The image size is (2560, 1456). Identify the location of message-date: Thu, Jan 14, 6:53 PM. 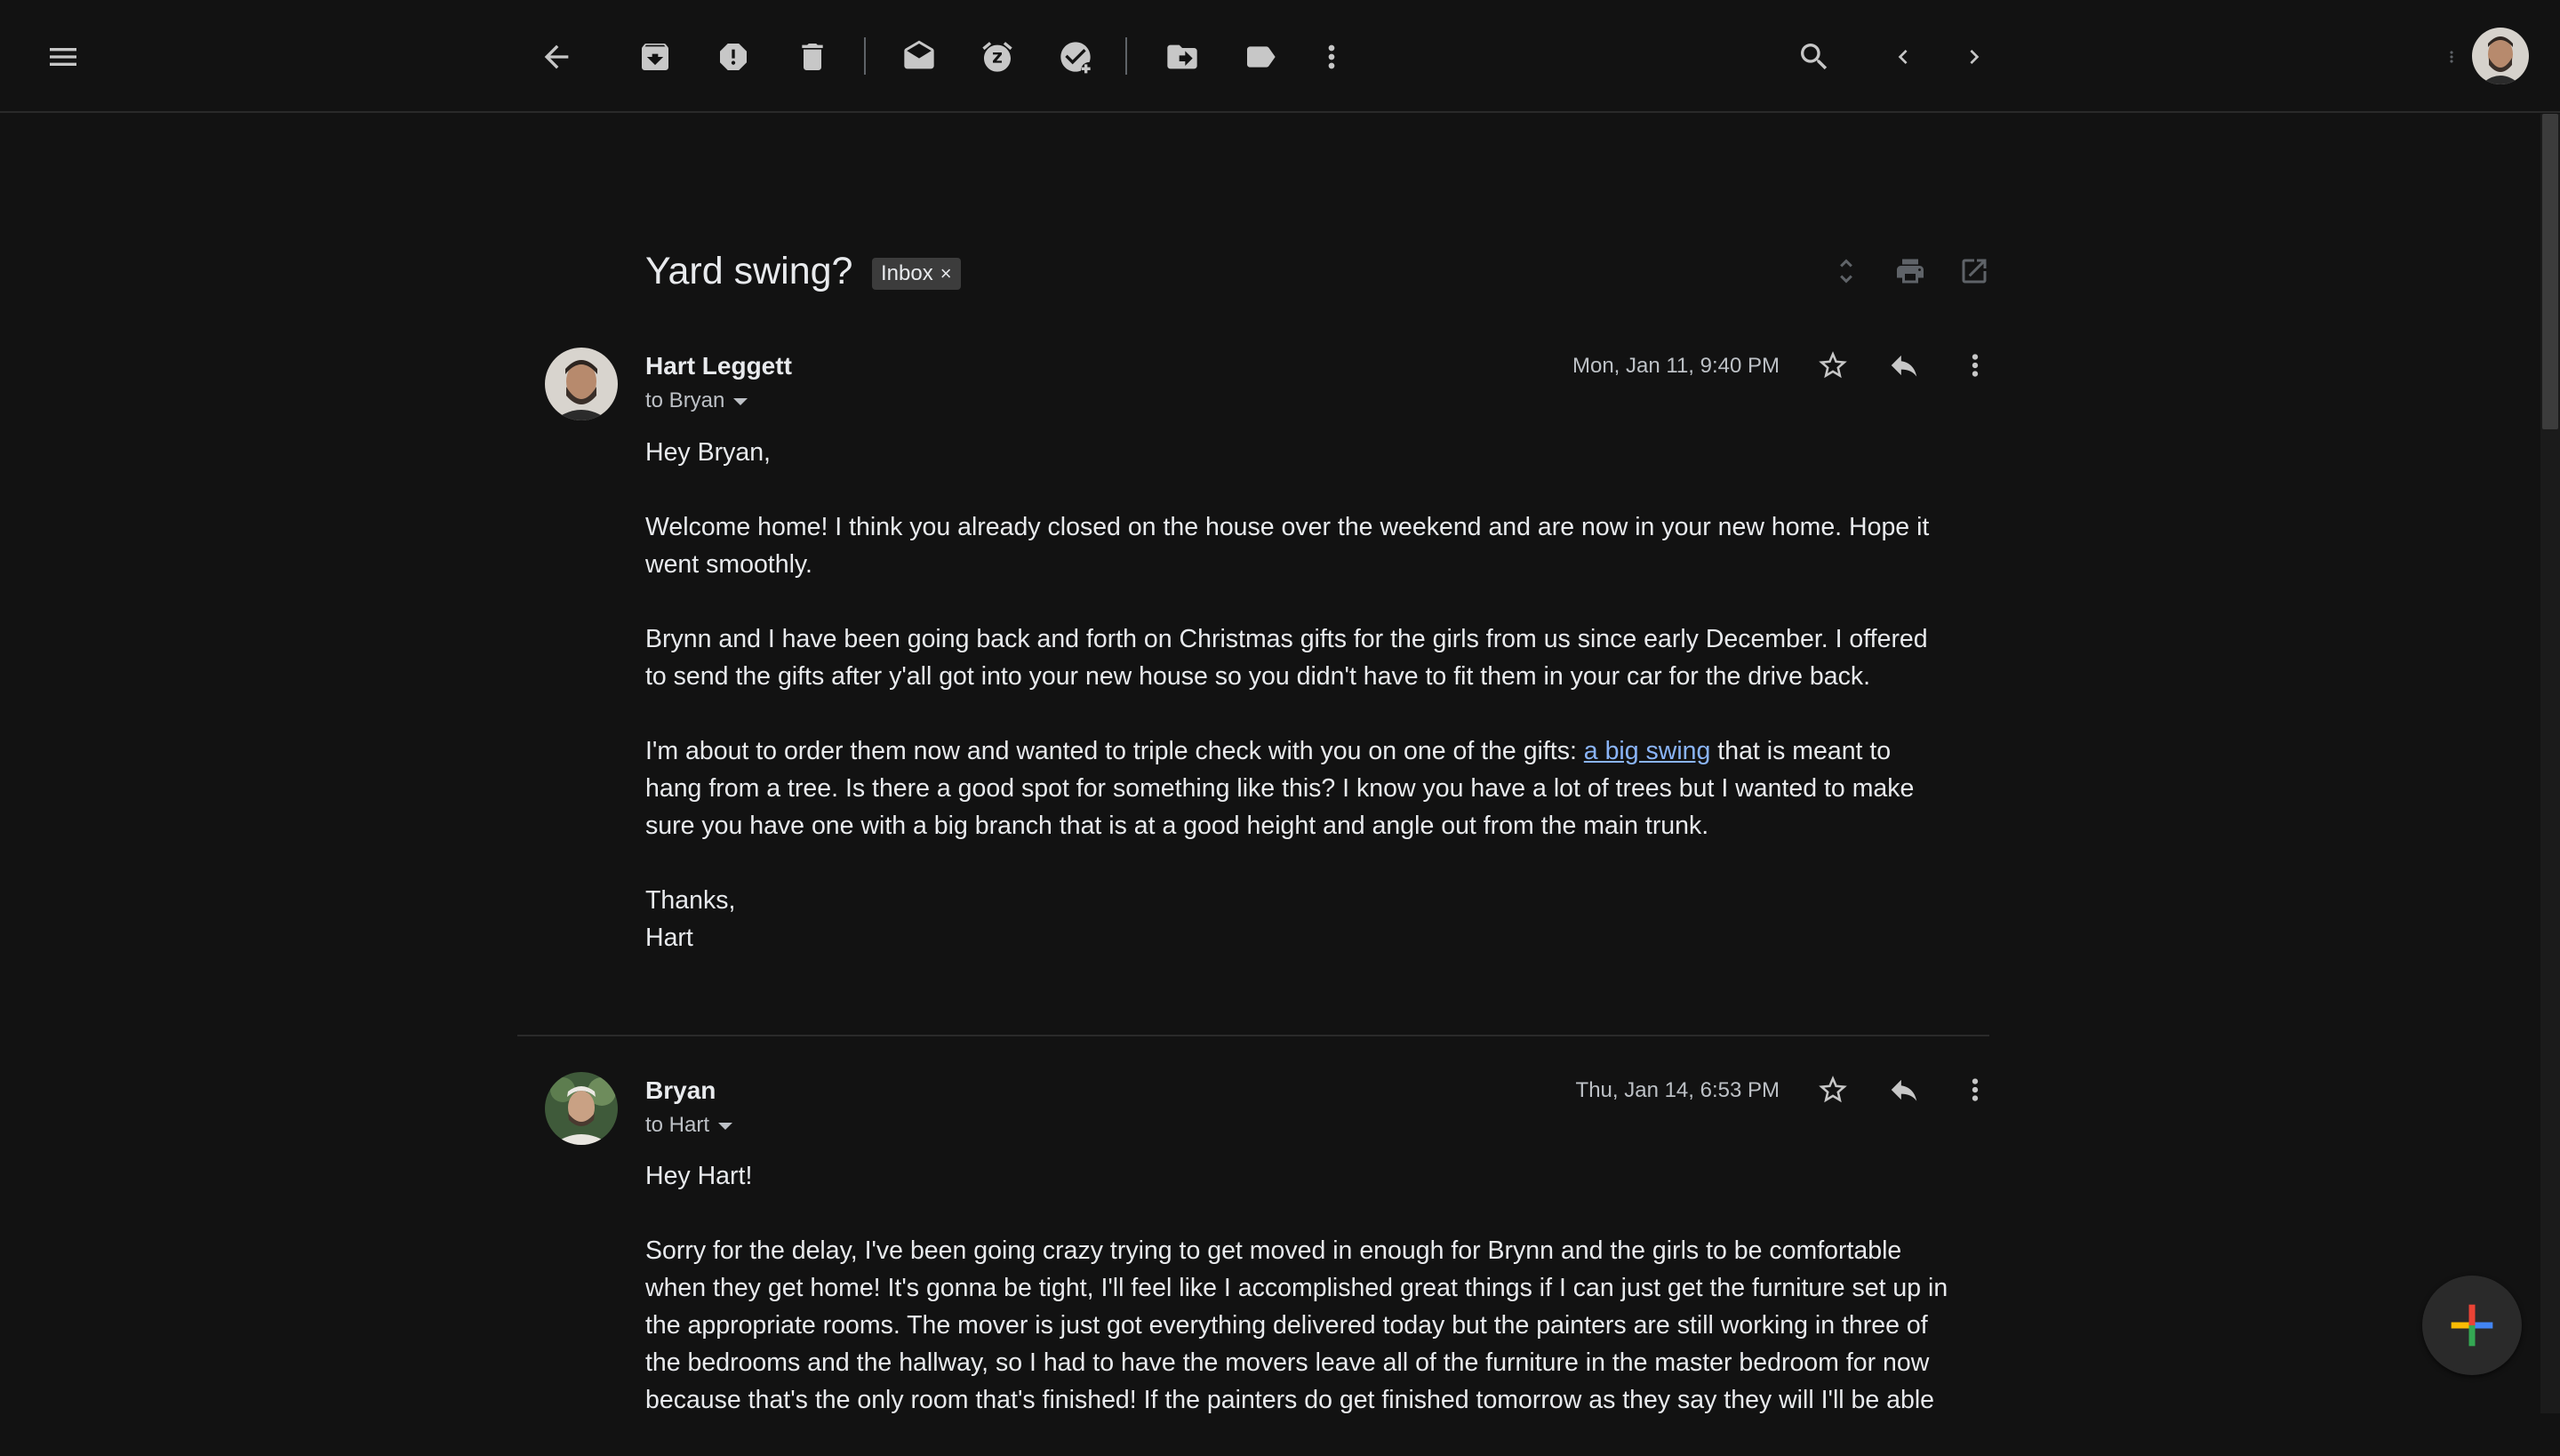
(1677, 1090).